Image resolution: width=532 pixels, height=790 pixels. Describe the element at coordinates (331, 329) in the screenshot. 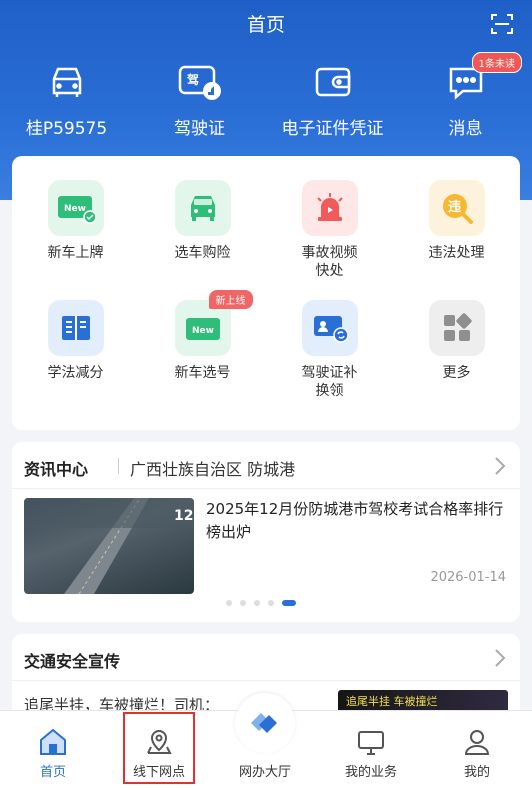

I see `id-card-icon` at that location.